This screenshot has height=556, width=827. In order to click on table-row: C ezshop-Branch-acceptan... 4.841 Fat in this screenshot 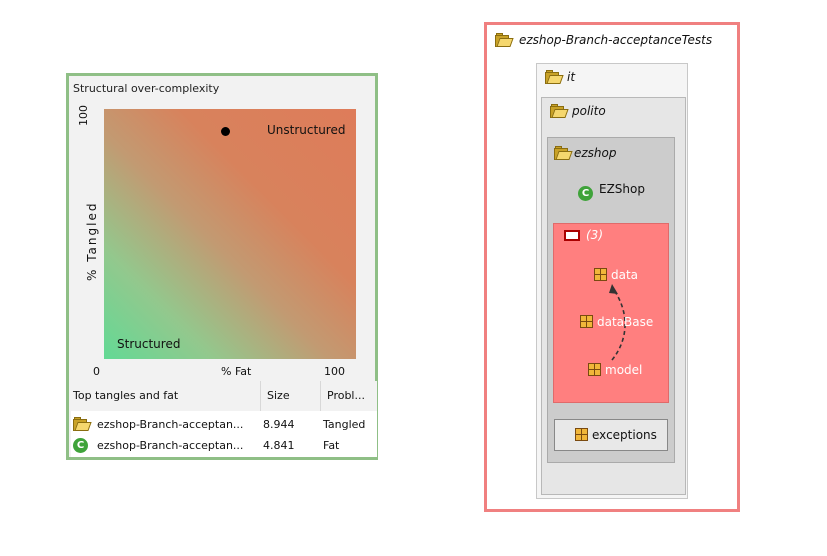, I will do `click(224, 446)`.